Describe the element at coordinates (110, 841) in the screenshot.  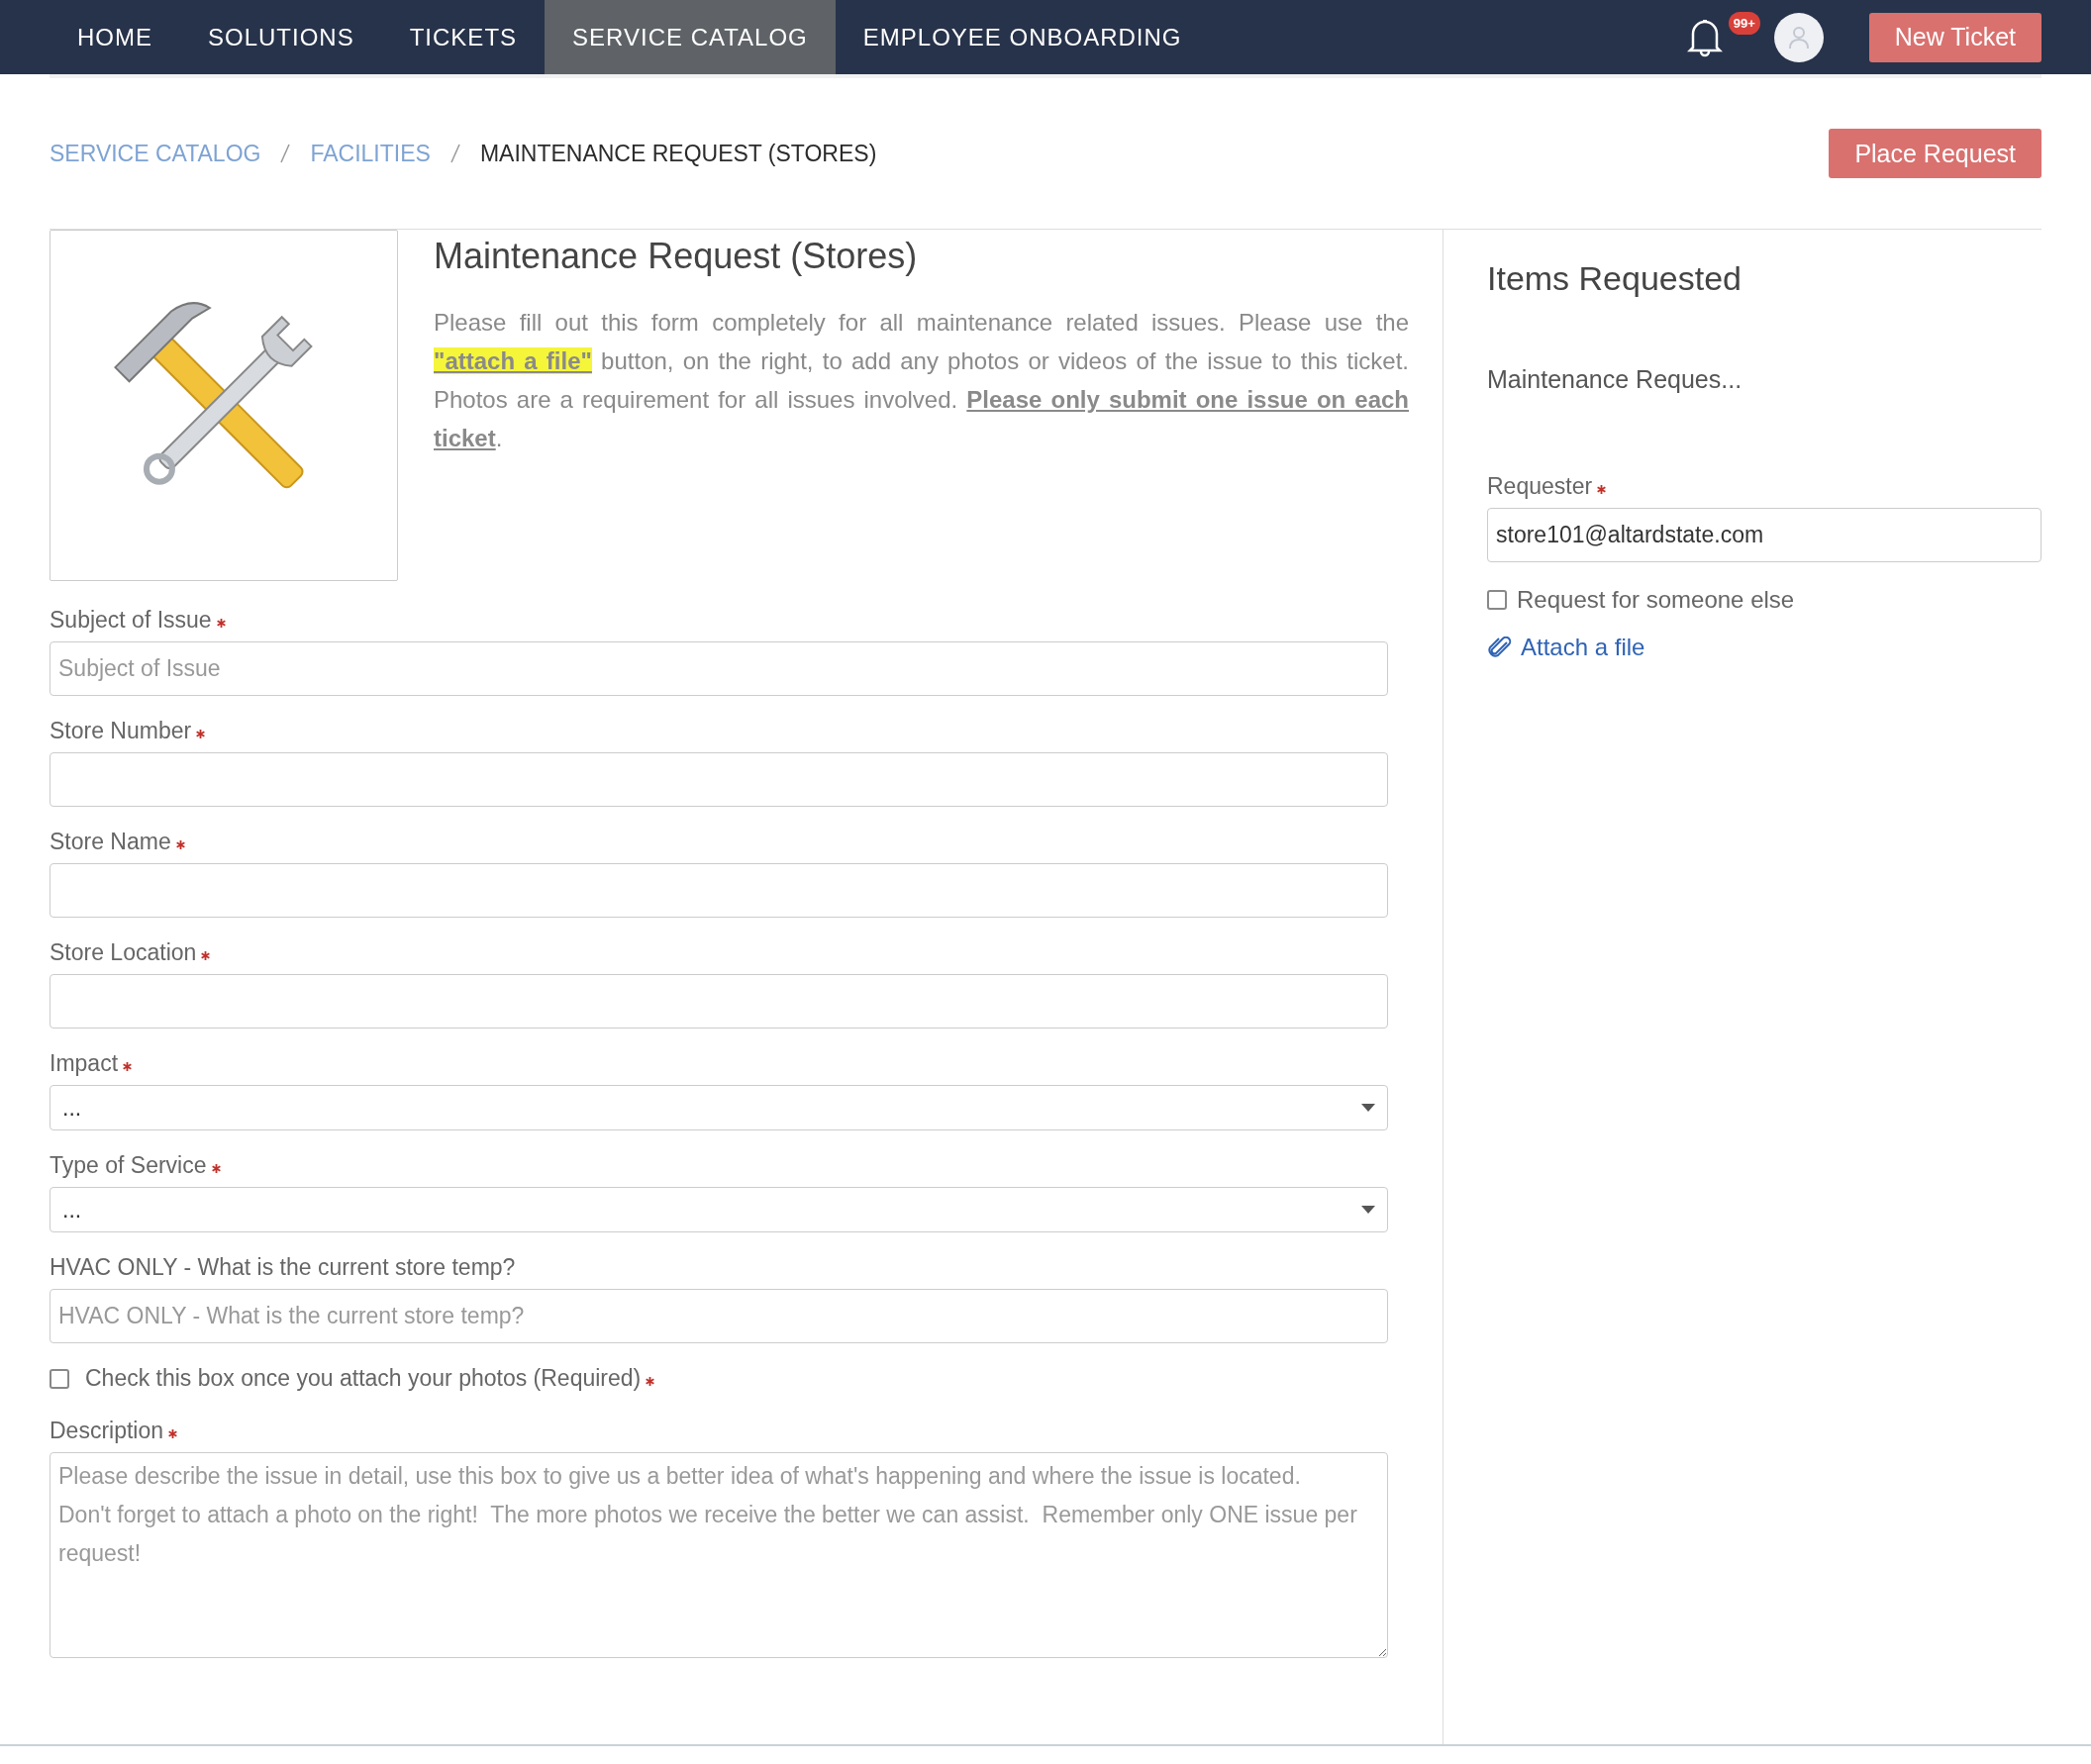
I see `field-label: Store Name` at that location.